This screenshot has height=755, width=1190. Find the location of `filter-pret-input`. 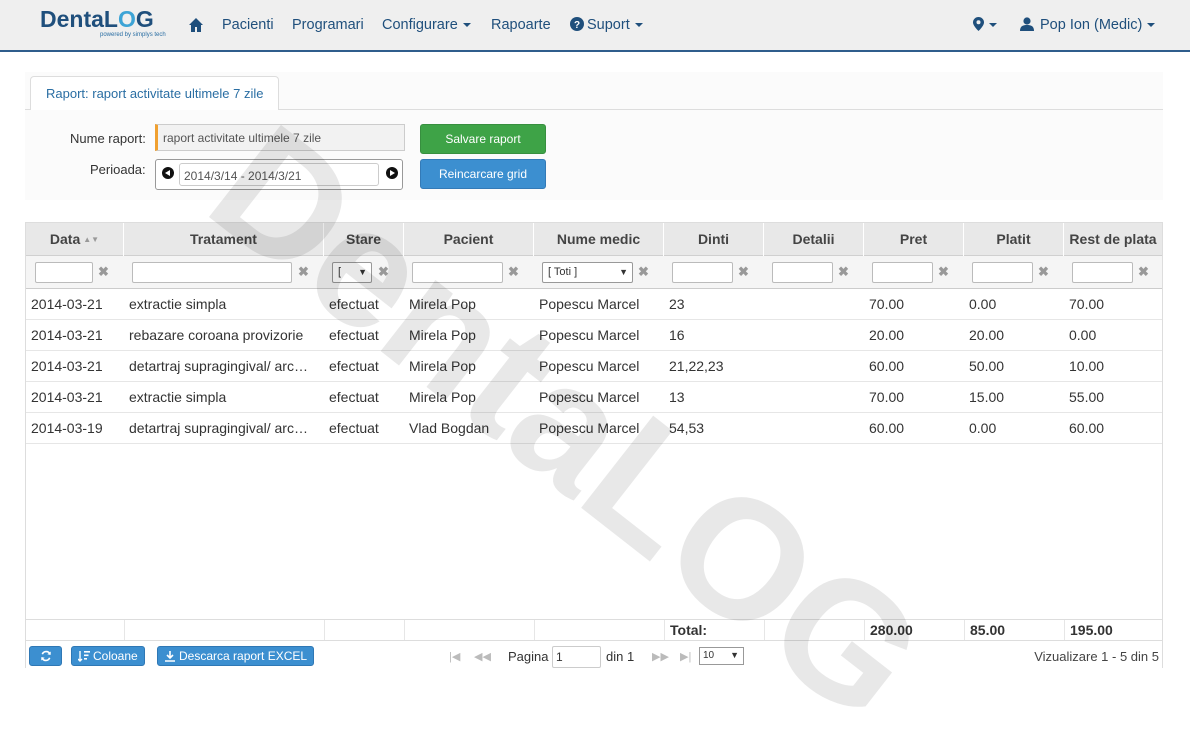

filter-pret-input is located at coordinates (902, 272).